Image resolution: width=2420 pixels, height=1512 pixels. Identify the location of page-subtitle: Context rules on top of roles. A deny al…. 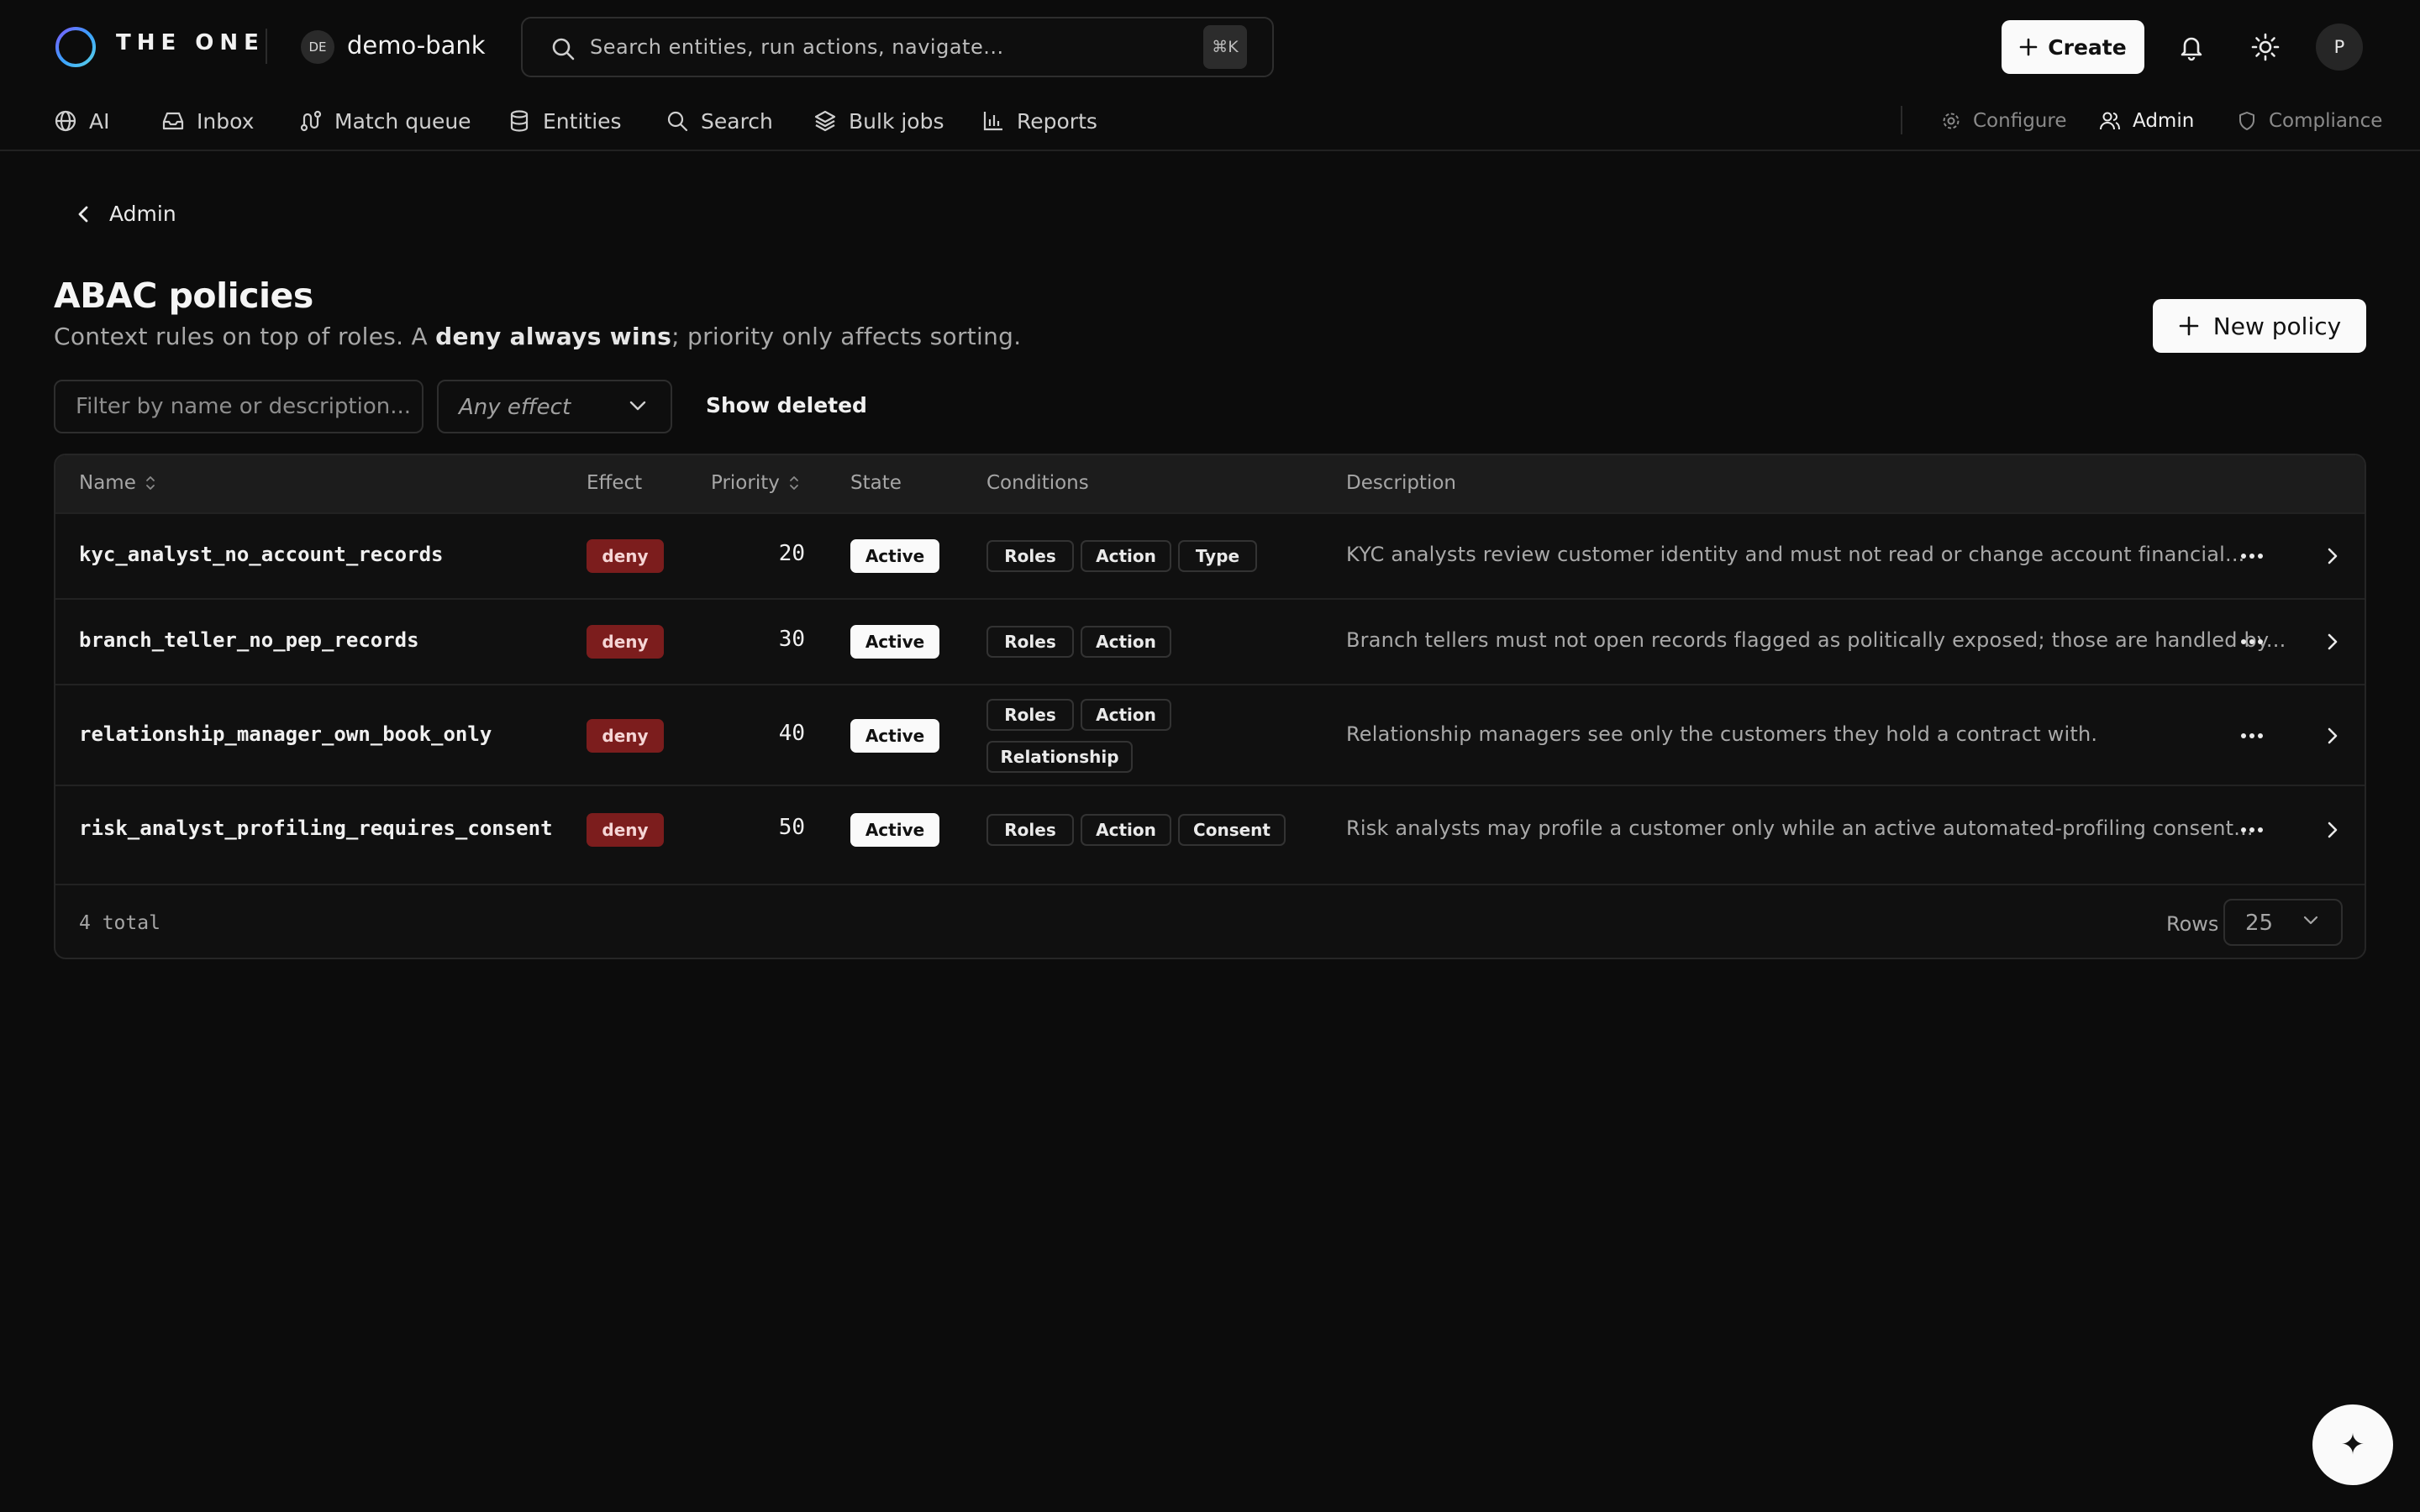
(537, 336).